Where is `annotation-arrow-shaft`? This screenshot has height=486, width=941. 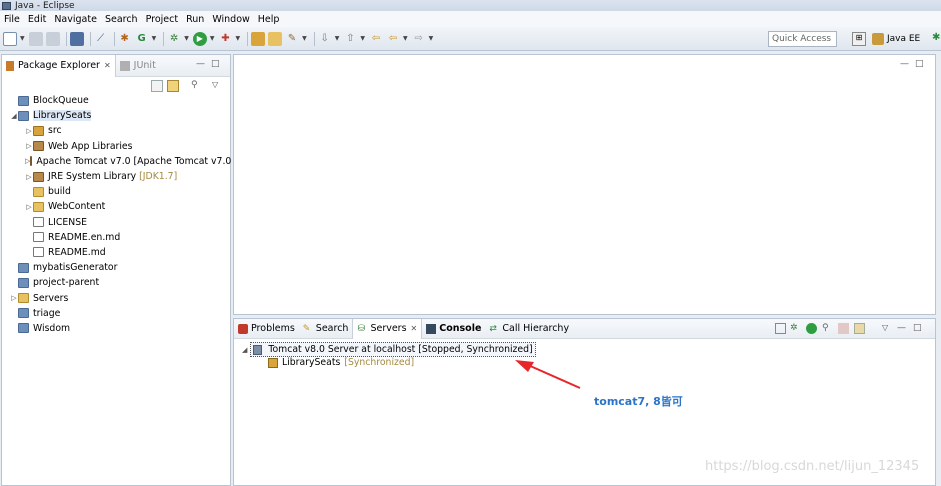
annotation-arrow-shaft is located at coordinates (554, 376).